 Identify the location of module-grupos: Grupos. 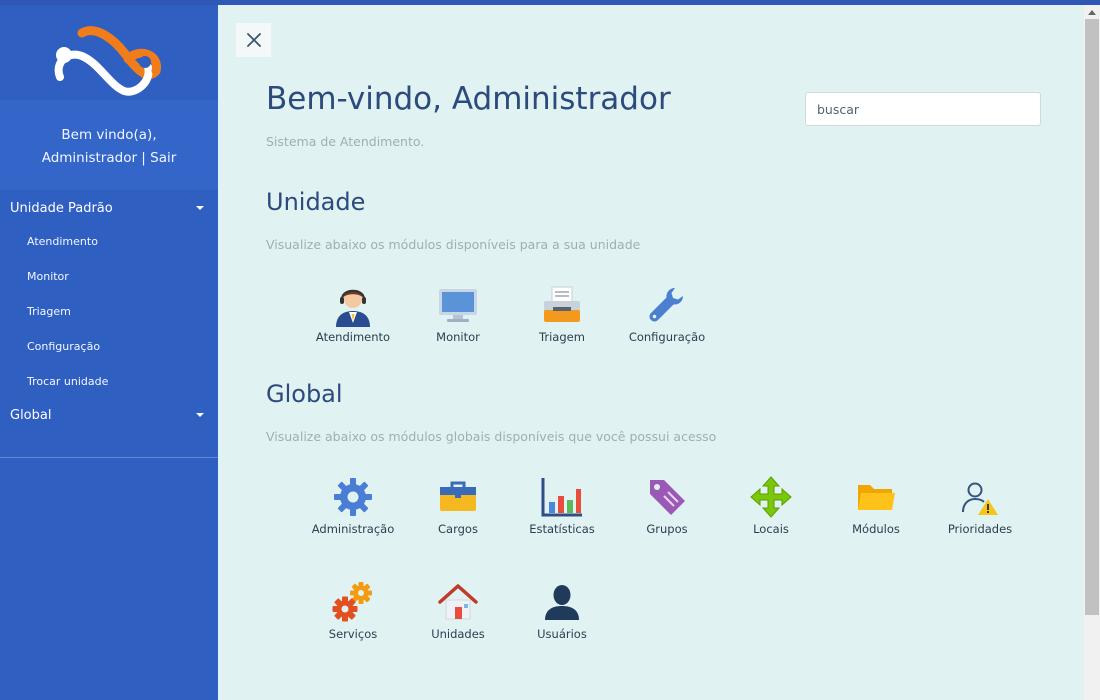
(667, 505).